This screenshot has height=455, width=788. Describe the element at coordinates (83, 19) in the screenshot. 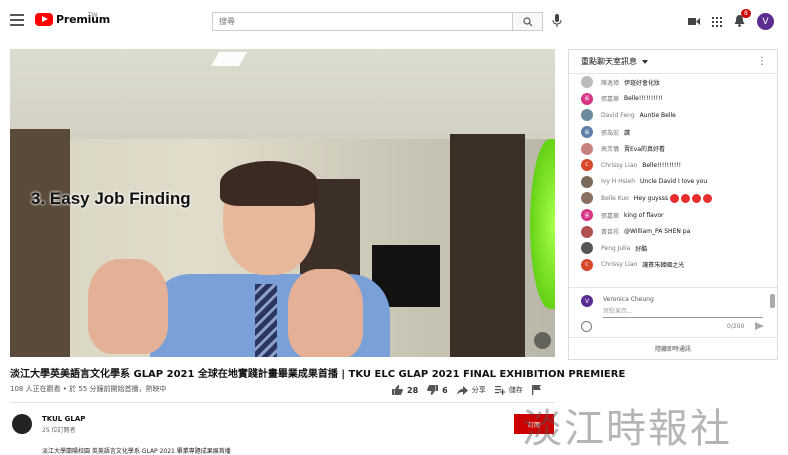

I see `logo-text: Premium` at that location.